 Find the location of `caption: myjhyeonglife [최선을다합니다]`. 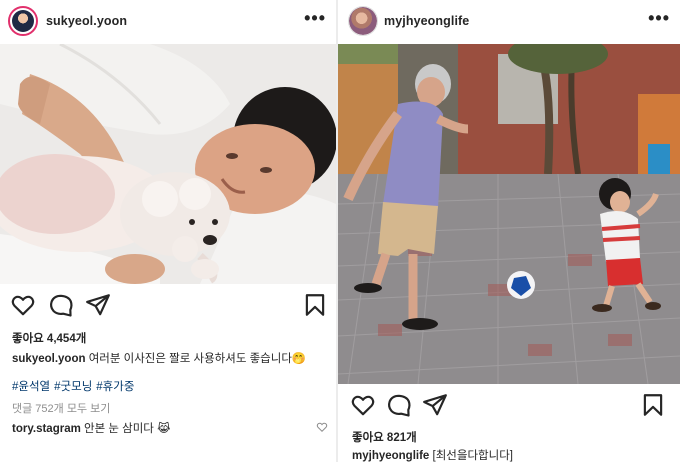

caption: myjhyeonglife [최선을다합니다] is located at coordinates (432, 455).